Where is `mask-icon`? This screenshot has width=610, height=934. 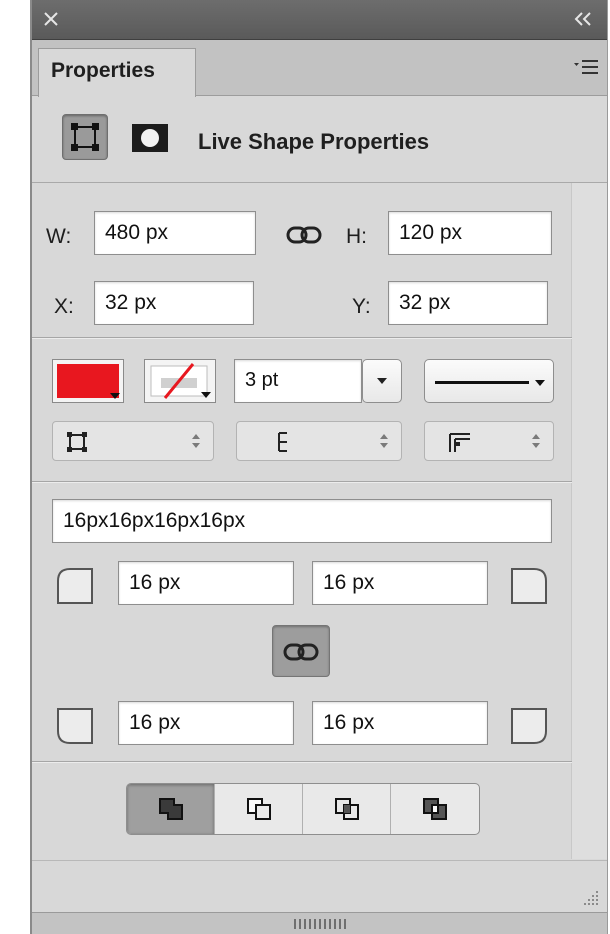 mask-icon is located at coordinates (150, 138).